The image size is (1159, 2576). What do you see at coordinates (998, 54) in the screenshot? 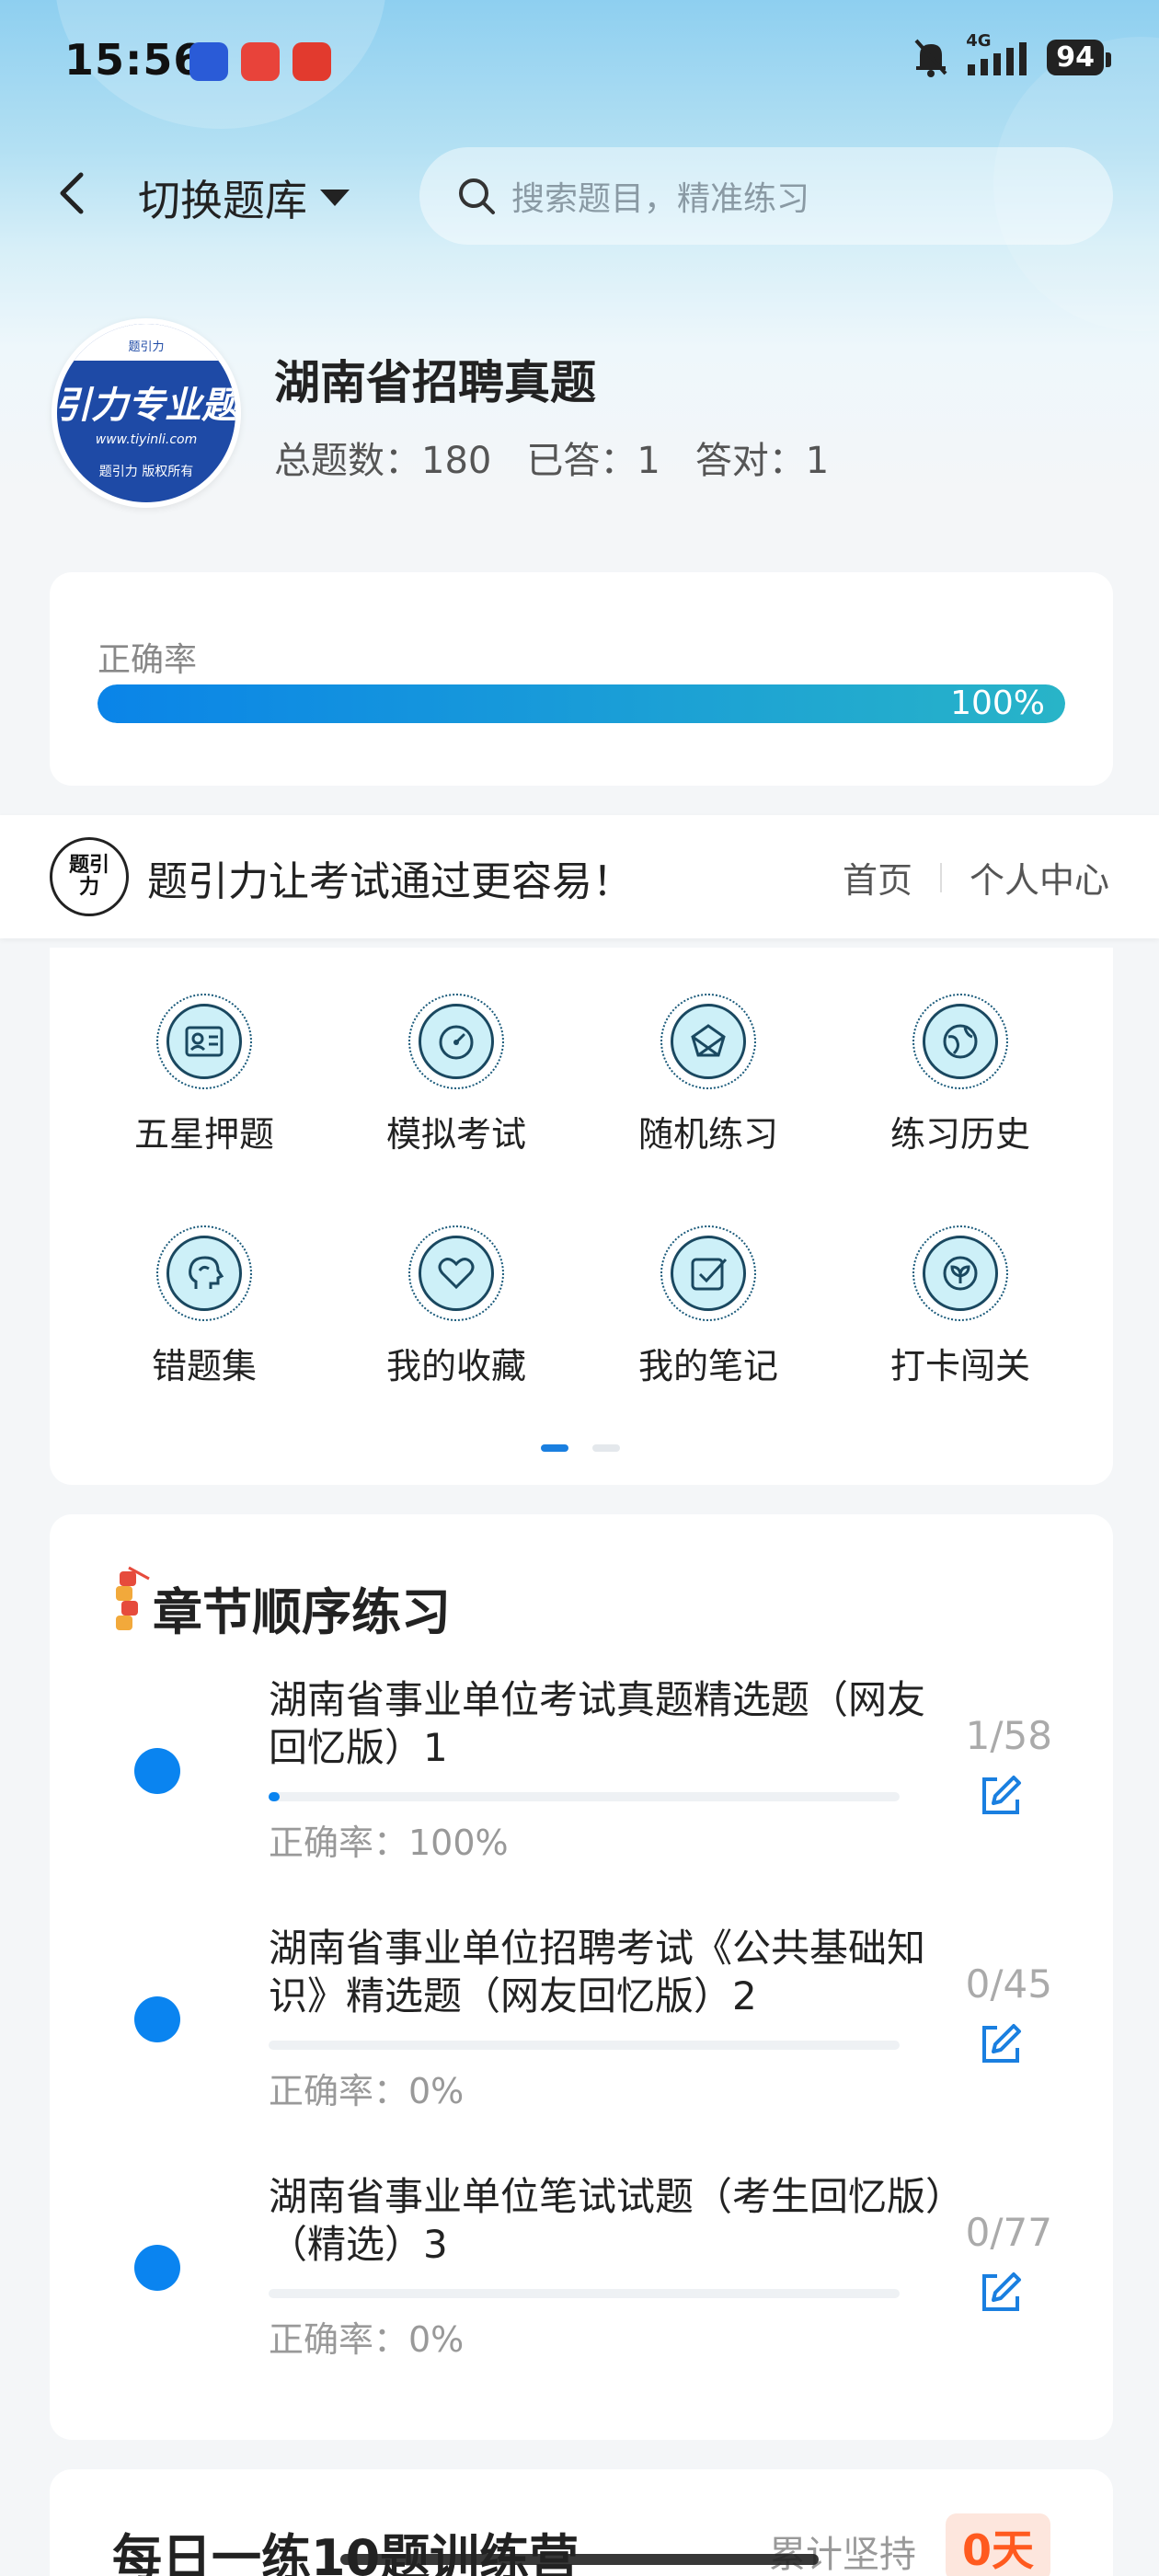
I see `signal-icon: 4G` at bounding box center [998, 54].